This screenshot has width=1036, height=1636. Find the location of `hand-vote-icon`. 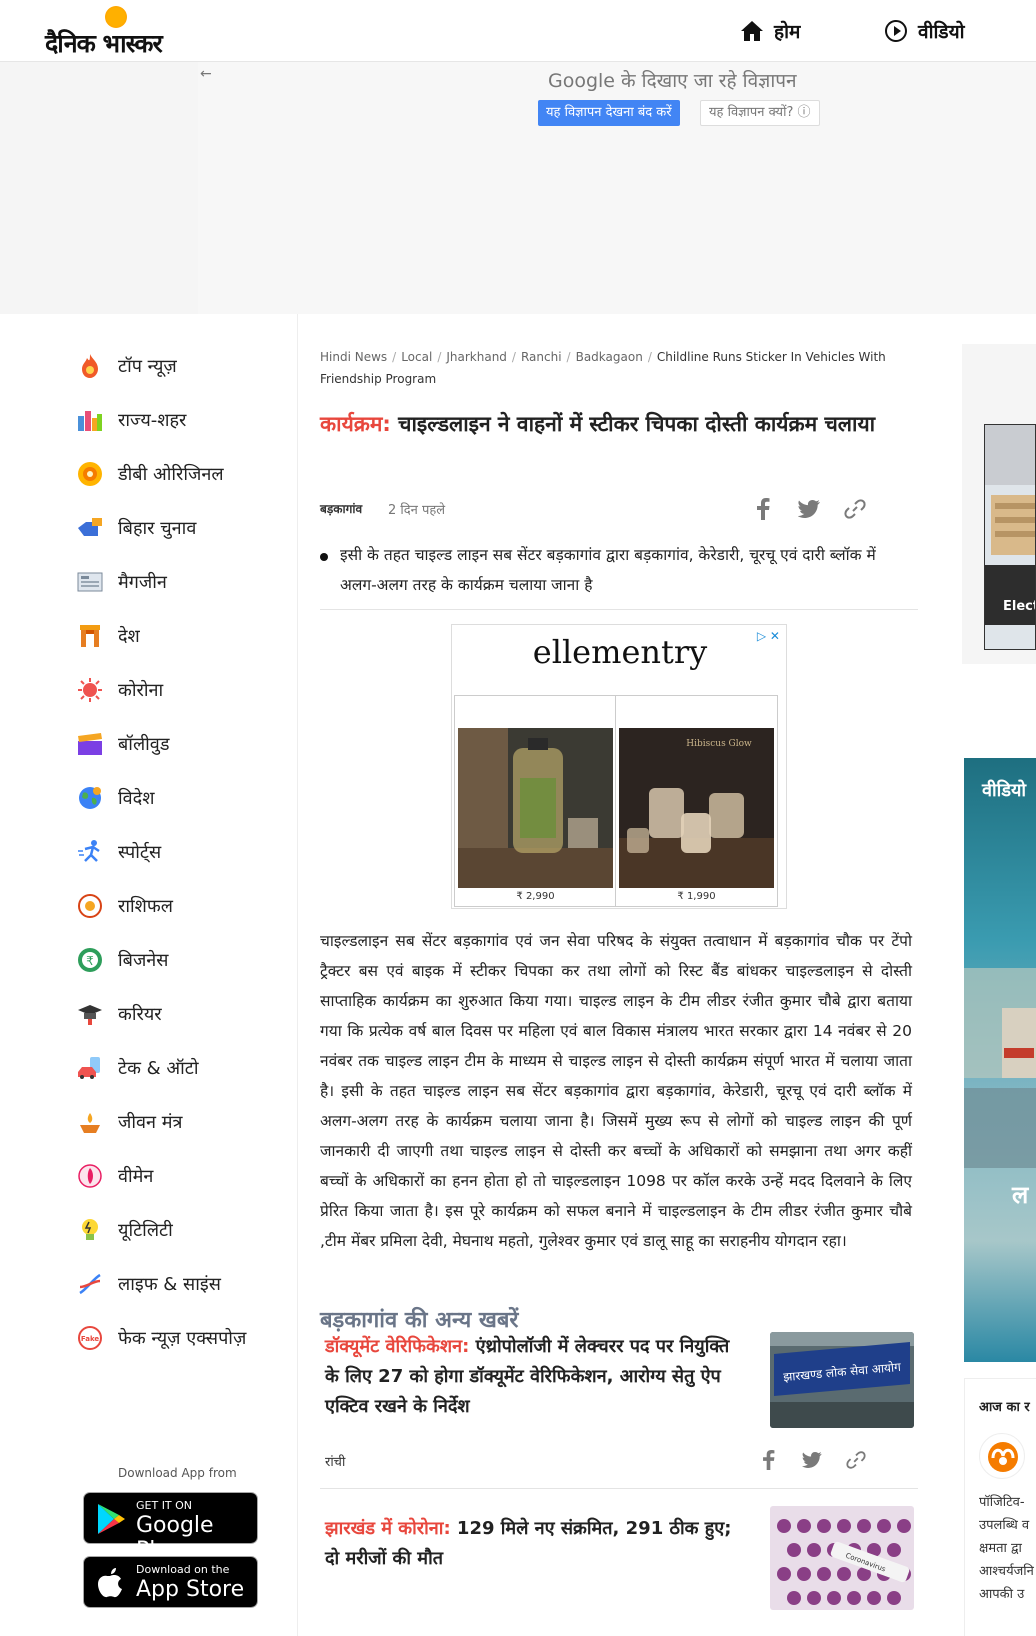

hand-vote-icon is located at coordinates (90, 528).